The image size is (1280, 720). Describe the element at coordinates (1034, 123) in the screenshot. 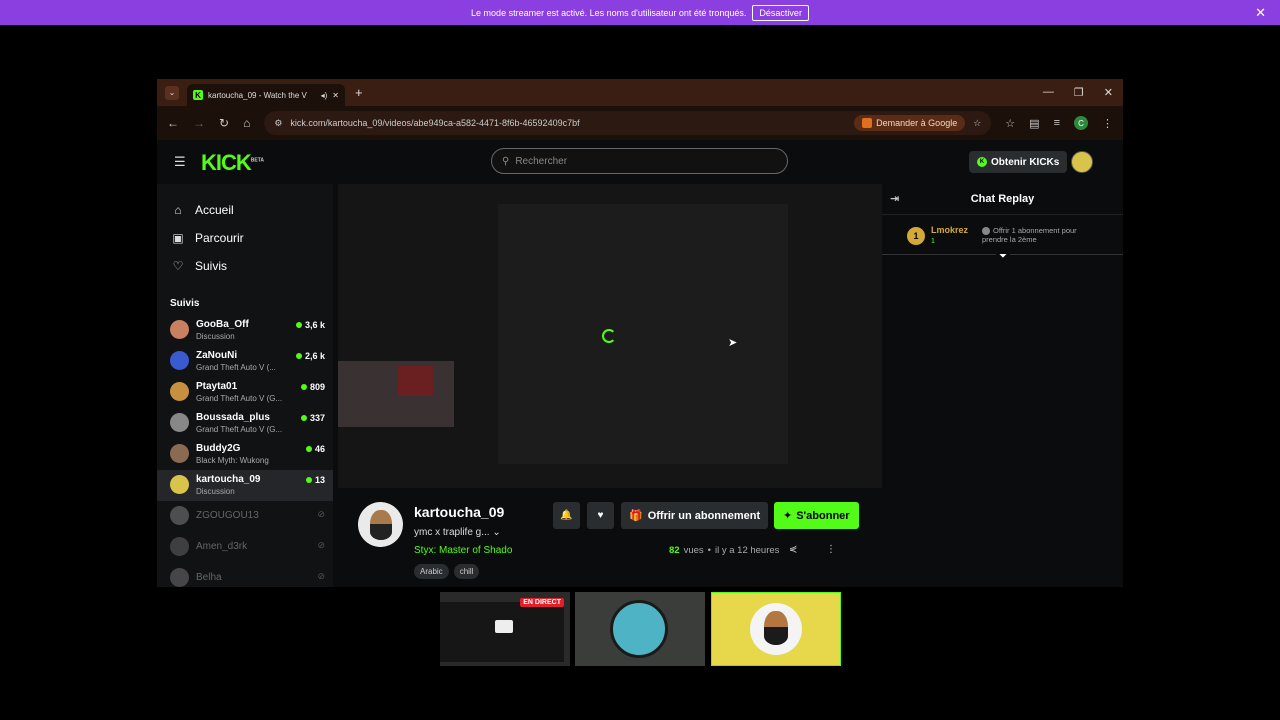

I see `sidebar-icon: ▤` at that location.